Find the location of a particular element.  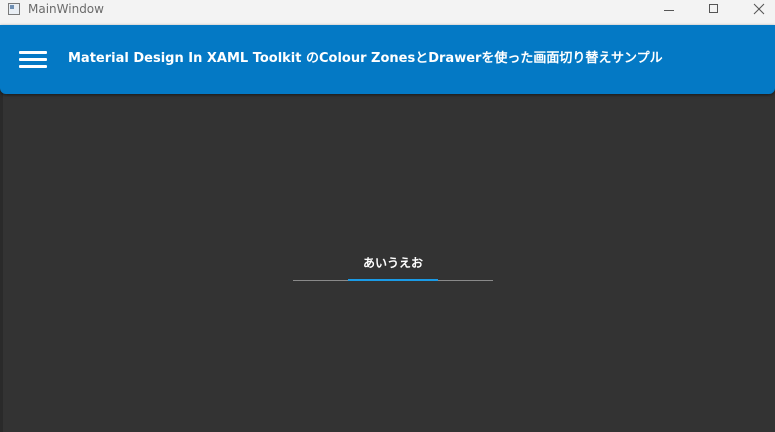

maximize-button is located at coordinates (714, 10).